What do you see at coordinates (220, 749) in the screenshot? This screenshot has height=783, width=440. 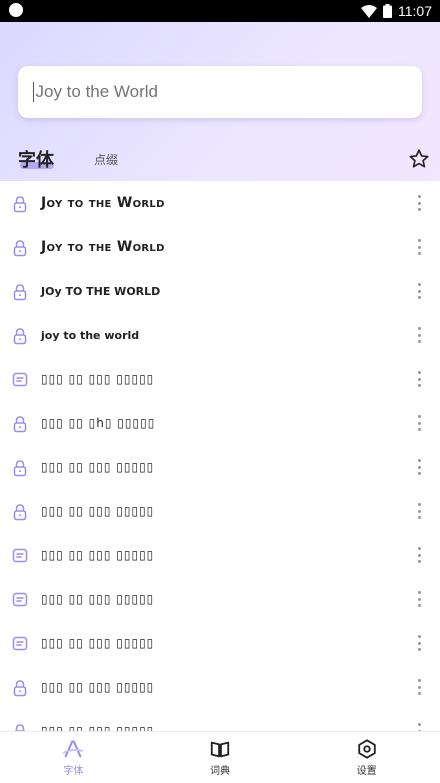 I see `book-icon` at bounding box center [220, 749].